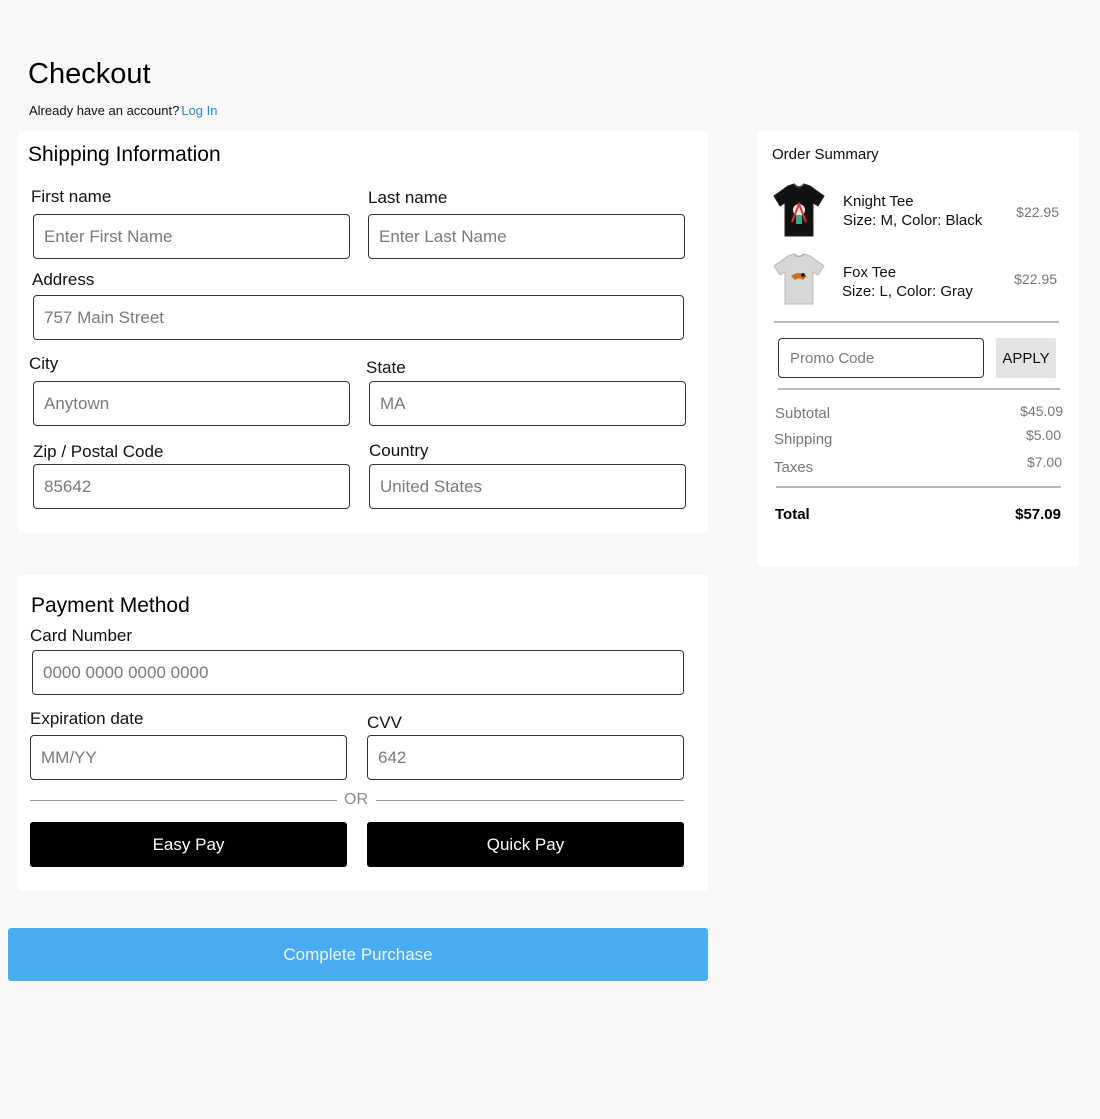  Describe the element at coordinates (803, 439) in the screenshot. I see `shipping-label: Shipping` at that location.